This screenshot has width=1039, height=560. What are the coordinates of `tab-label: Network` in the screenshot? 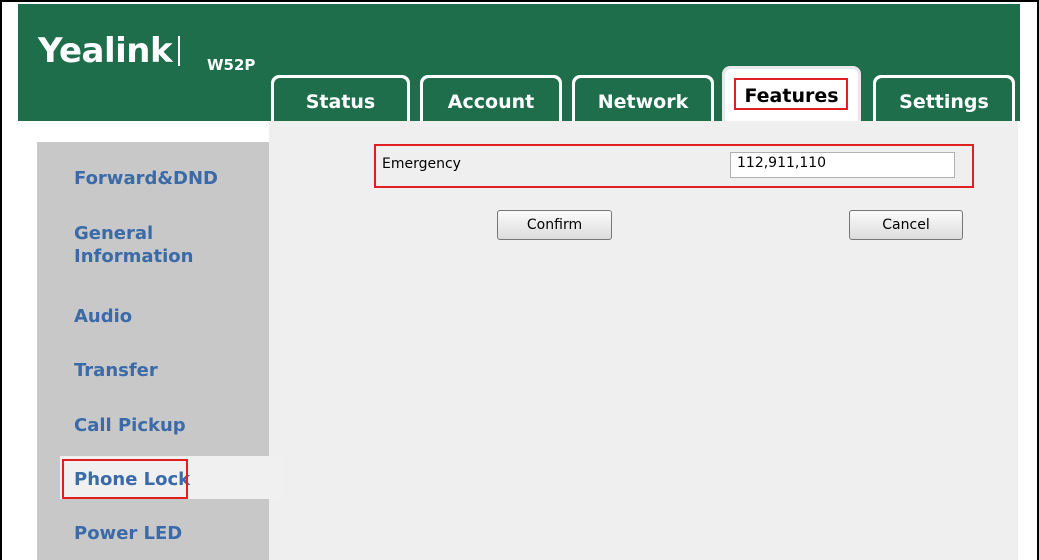 It's located at (643, 99).